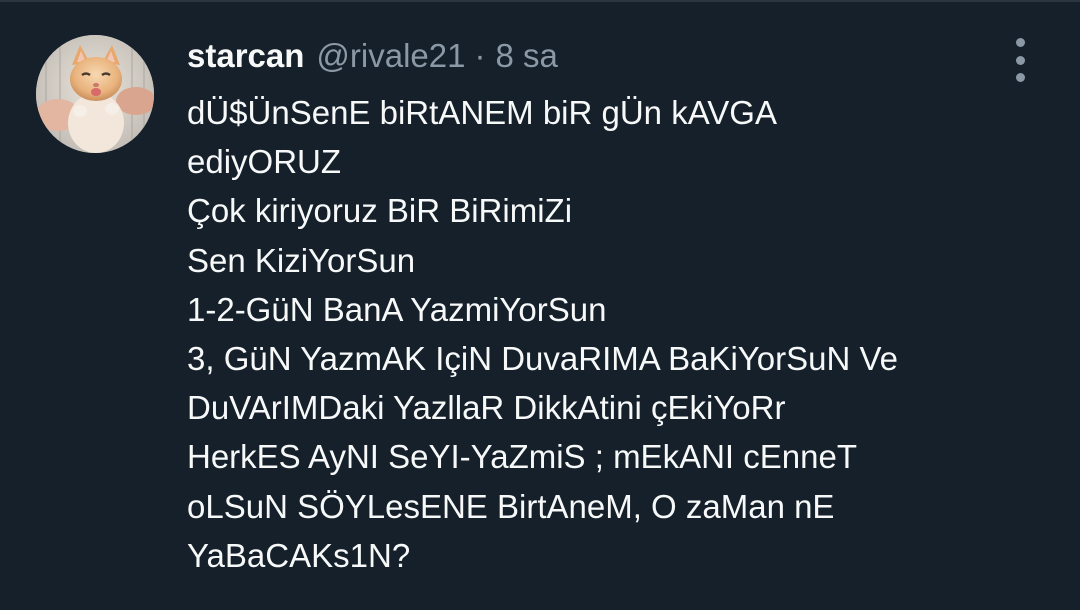 This screenshot has width=1080, height=610. Describe the element at coordinates (390, 56) in the screenshot. I see `author-handle: @rivale21` at that location.